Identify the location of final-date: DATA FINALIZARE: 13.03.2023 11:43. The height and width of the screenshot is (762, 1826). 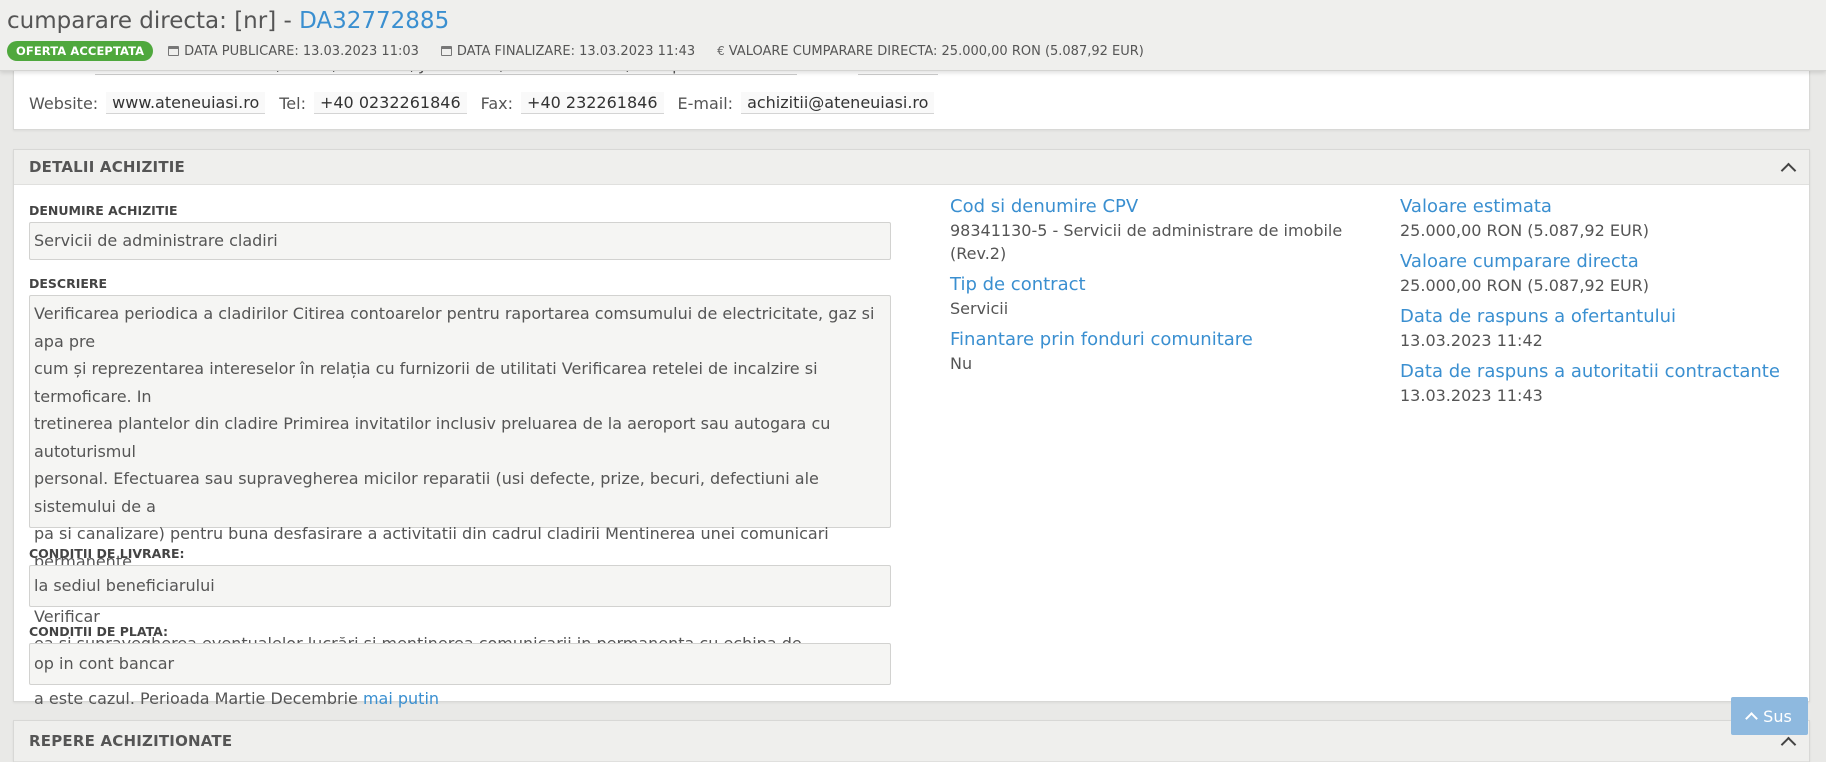
(568, 51).